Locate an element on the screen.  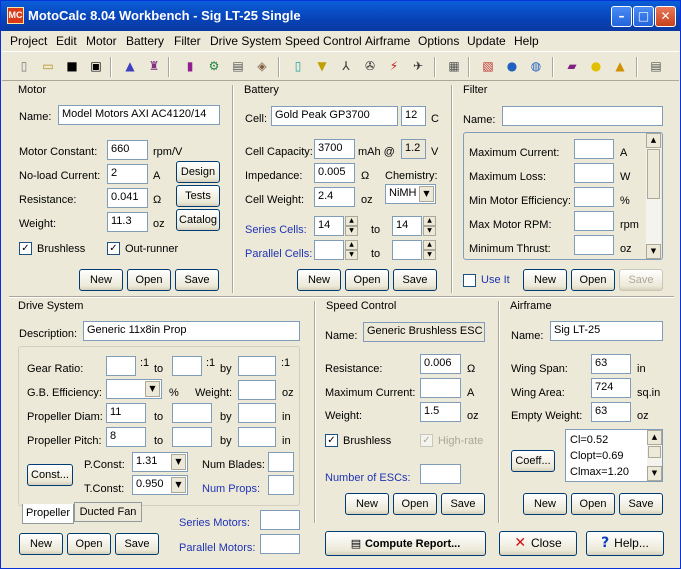
tip-icon: ● is located at coordinates (596, 66).